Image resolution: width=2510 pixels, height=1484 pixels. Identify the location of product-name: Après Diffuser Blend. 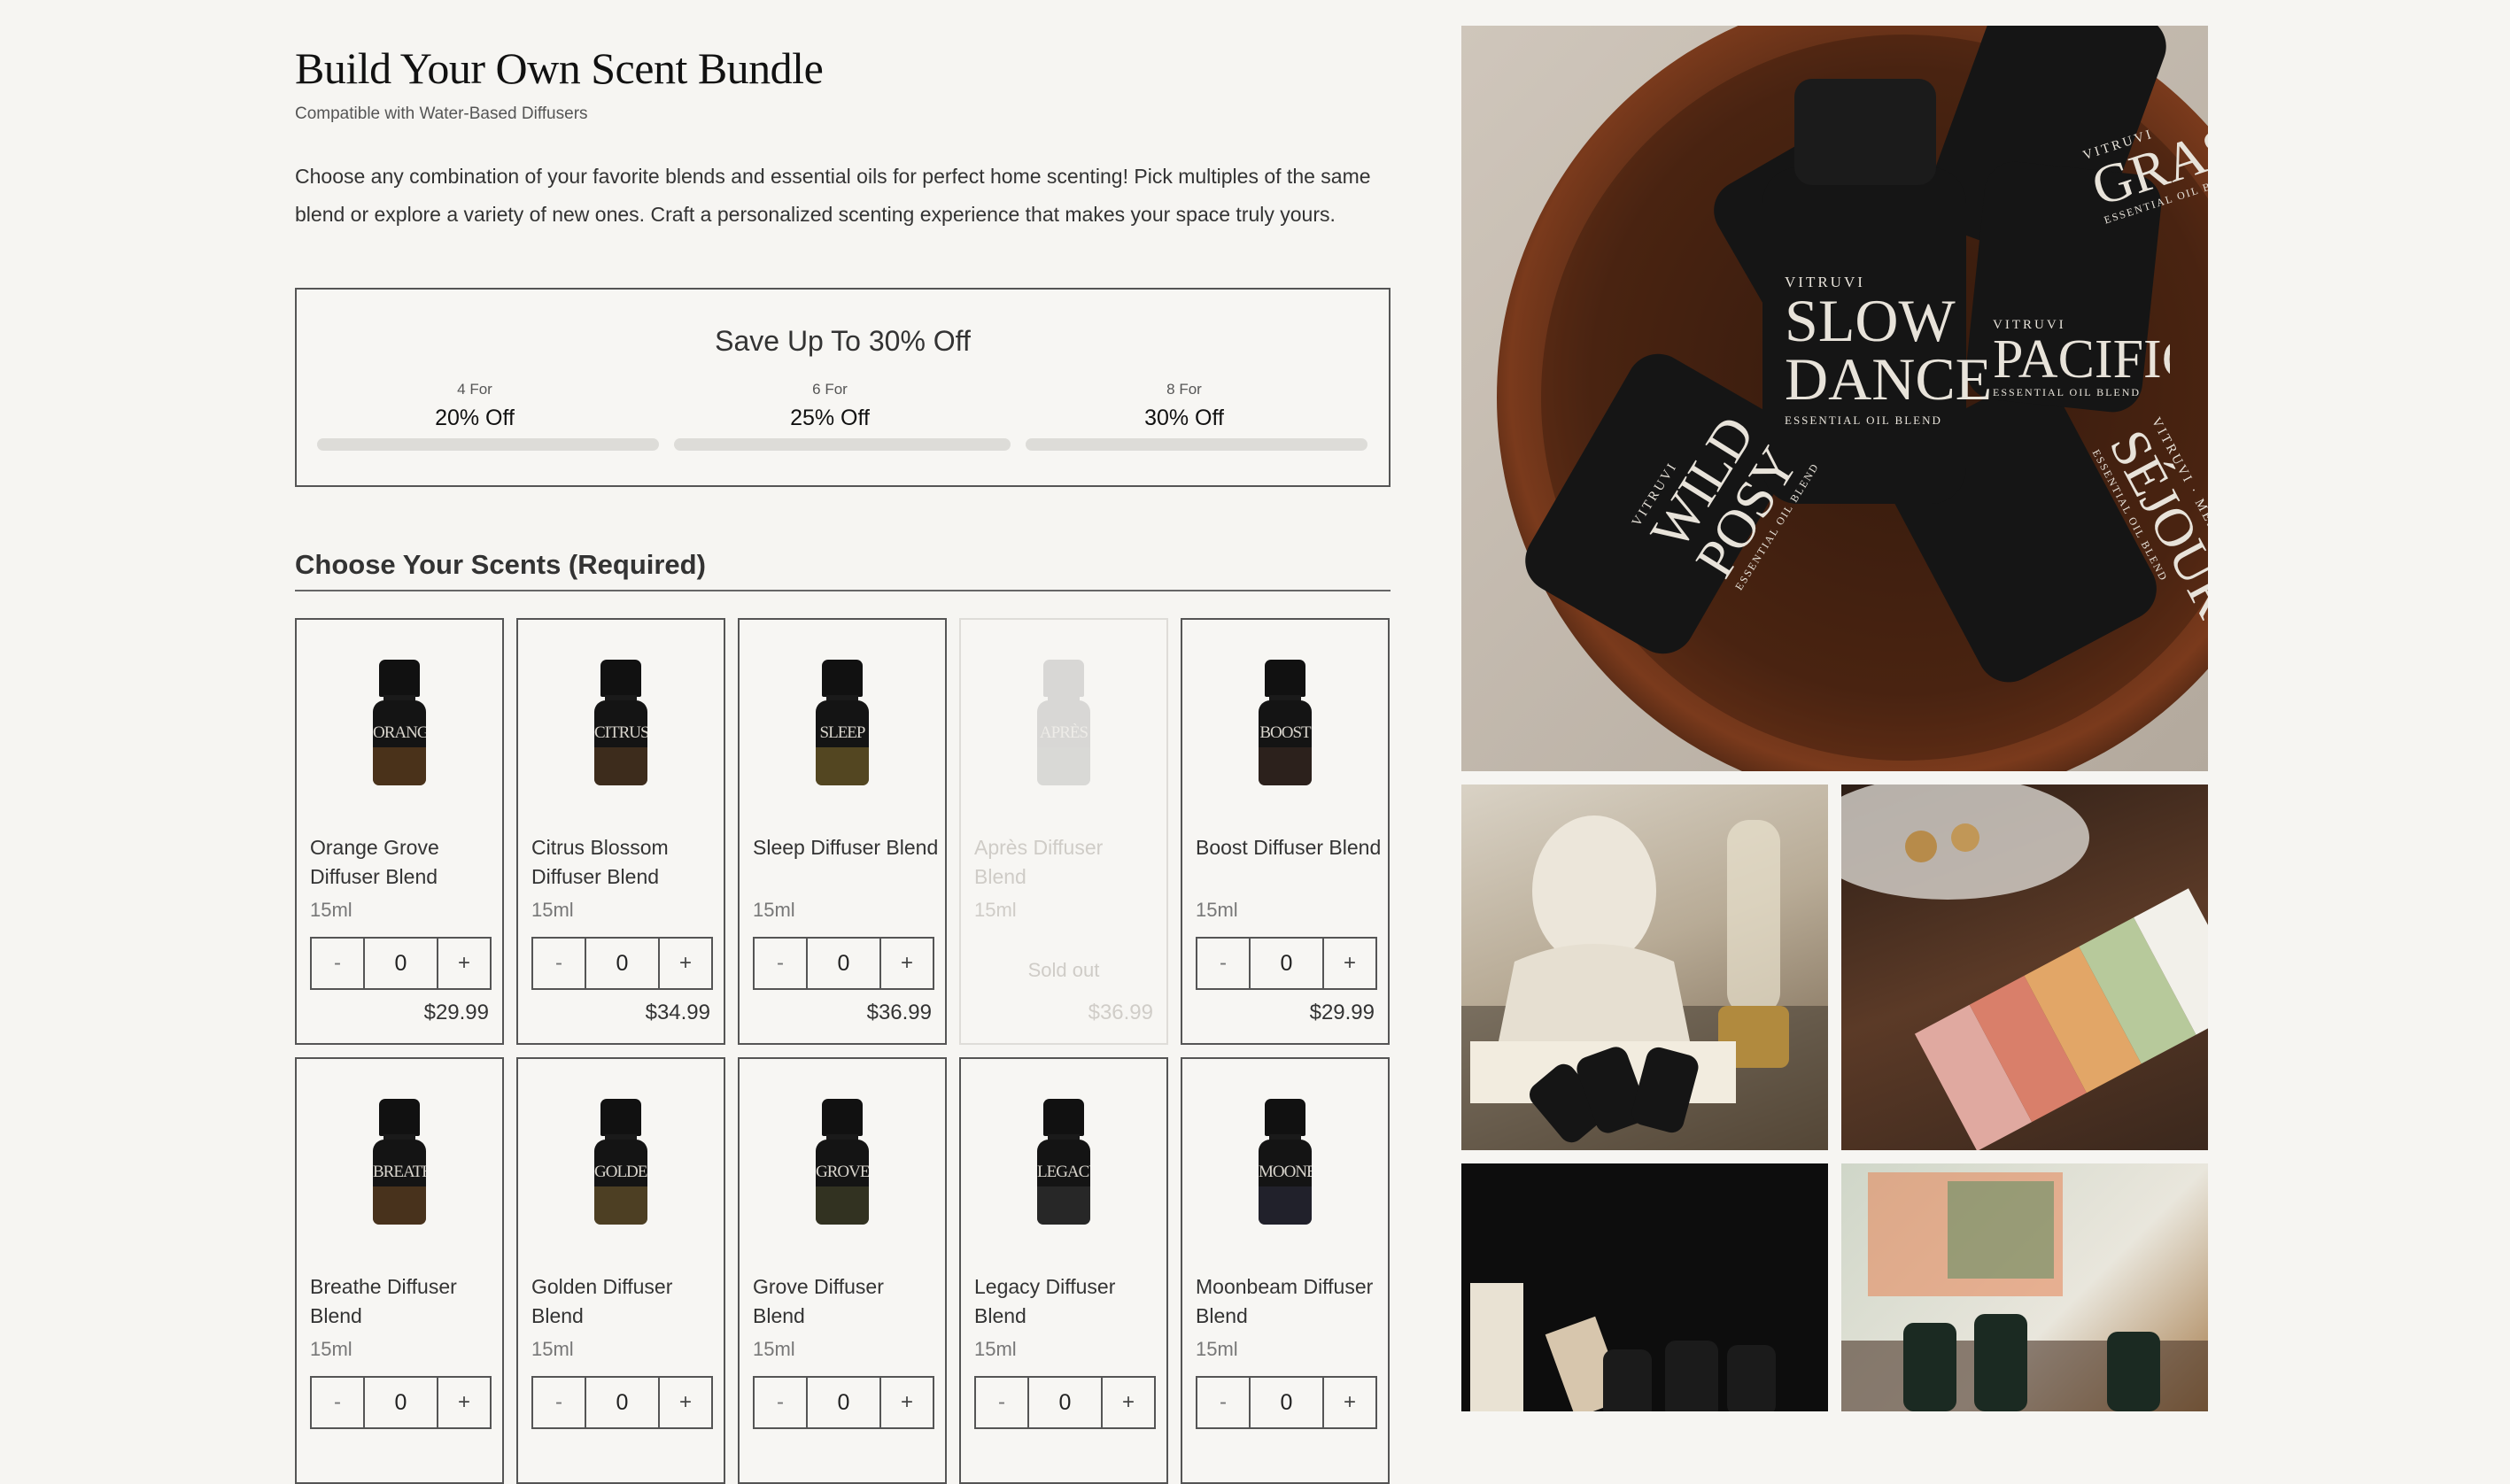
(1067, 862).